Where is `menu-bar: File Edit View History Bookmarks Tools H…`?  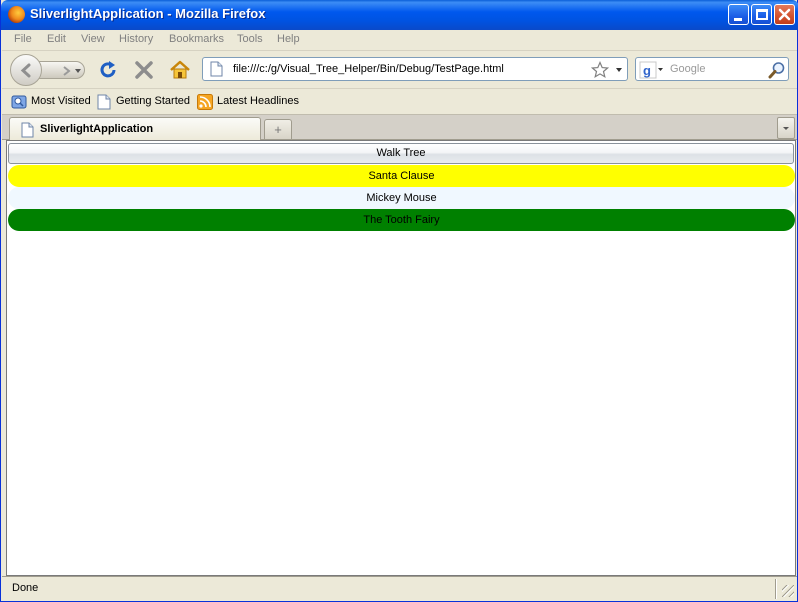
menu-bar: File Edit View History Bookmarks Tools H… is located at coordinates (399, 40).